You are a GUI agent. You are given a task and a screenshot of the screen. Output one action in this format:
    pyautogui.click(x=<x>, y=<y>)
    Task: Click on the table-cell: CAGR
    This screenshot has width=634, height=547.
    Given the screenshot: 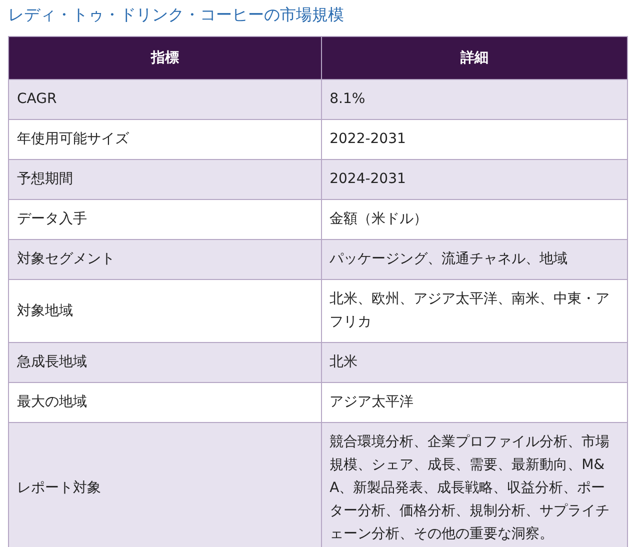 What is the action you would take?
    pyautogui.click(x=165, y=100)
    